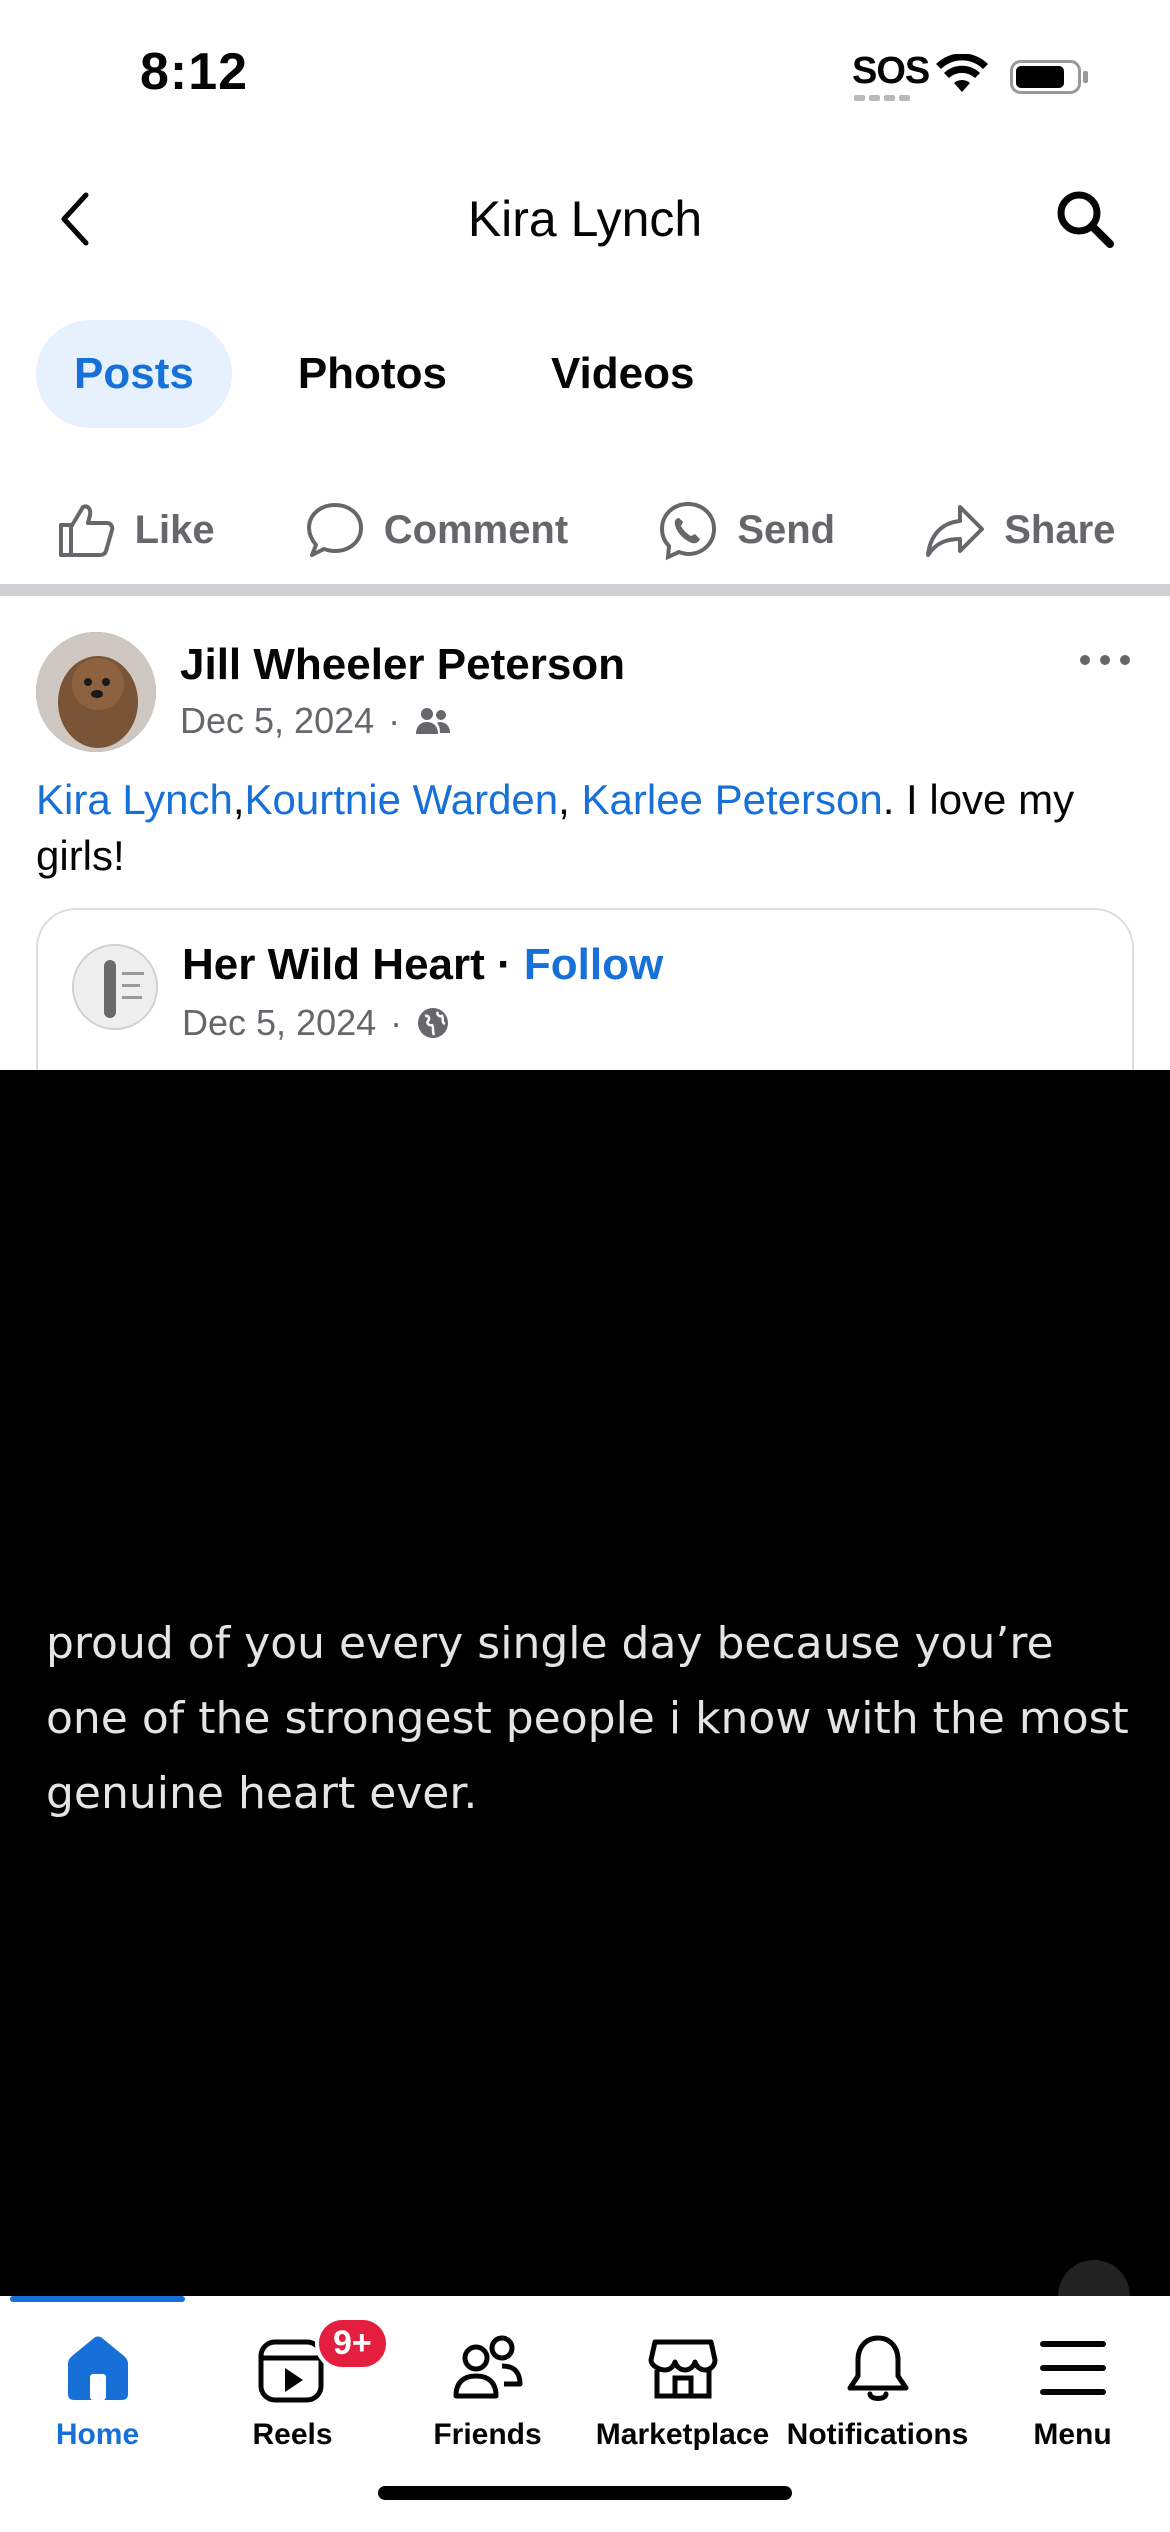 The image size is (1170, 2532). I want to click on tab-videos: Videos, so click(622, 374).